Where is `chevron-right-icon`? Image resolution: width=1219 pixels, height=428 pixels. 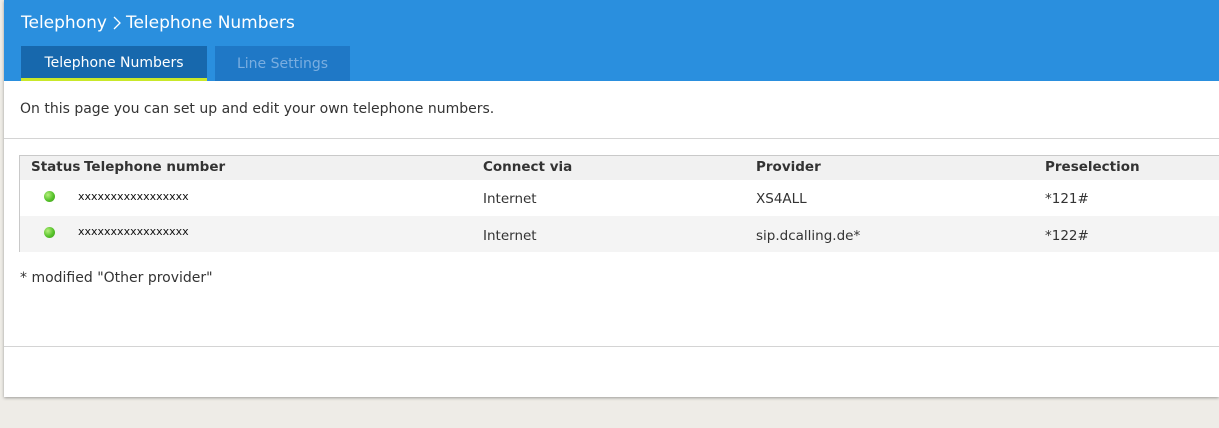 chevron-right-icon is located at coordinates (117, 23).